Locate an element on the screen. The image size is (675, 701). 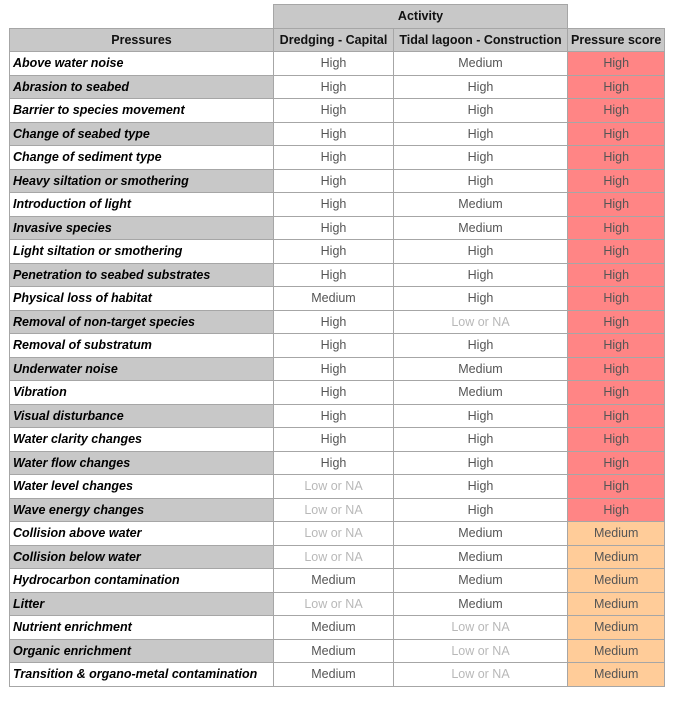
pressure-name-cell: Heavy siltation or smothering is located at coordinates (141, 180).